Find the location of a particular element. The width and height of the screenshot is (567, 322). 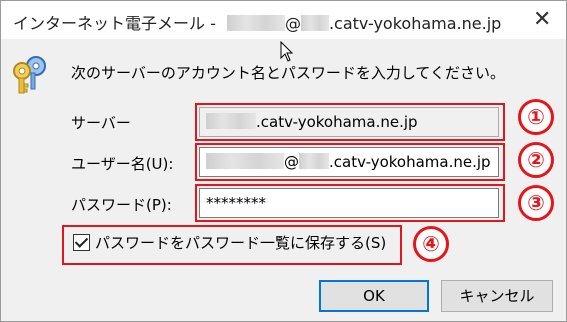

ok-button: OK is located at coordinates (374, 296).